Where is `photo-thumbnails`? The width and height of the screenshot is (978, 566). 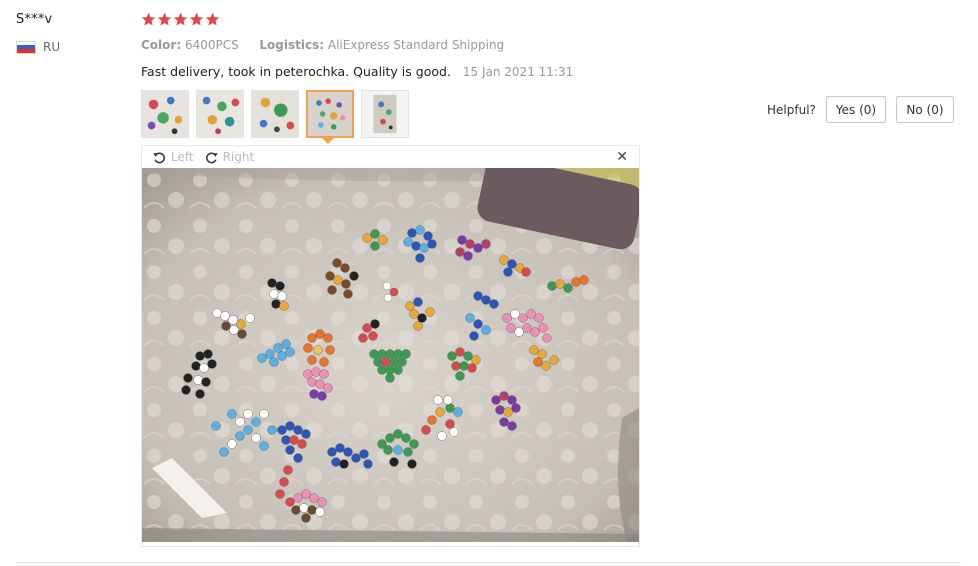 photo-thumbnails is located at coordinates (275, 114).